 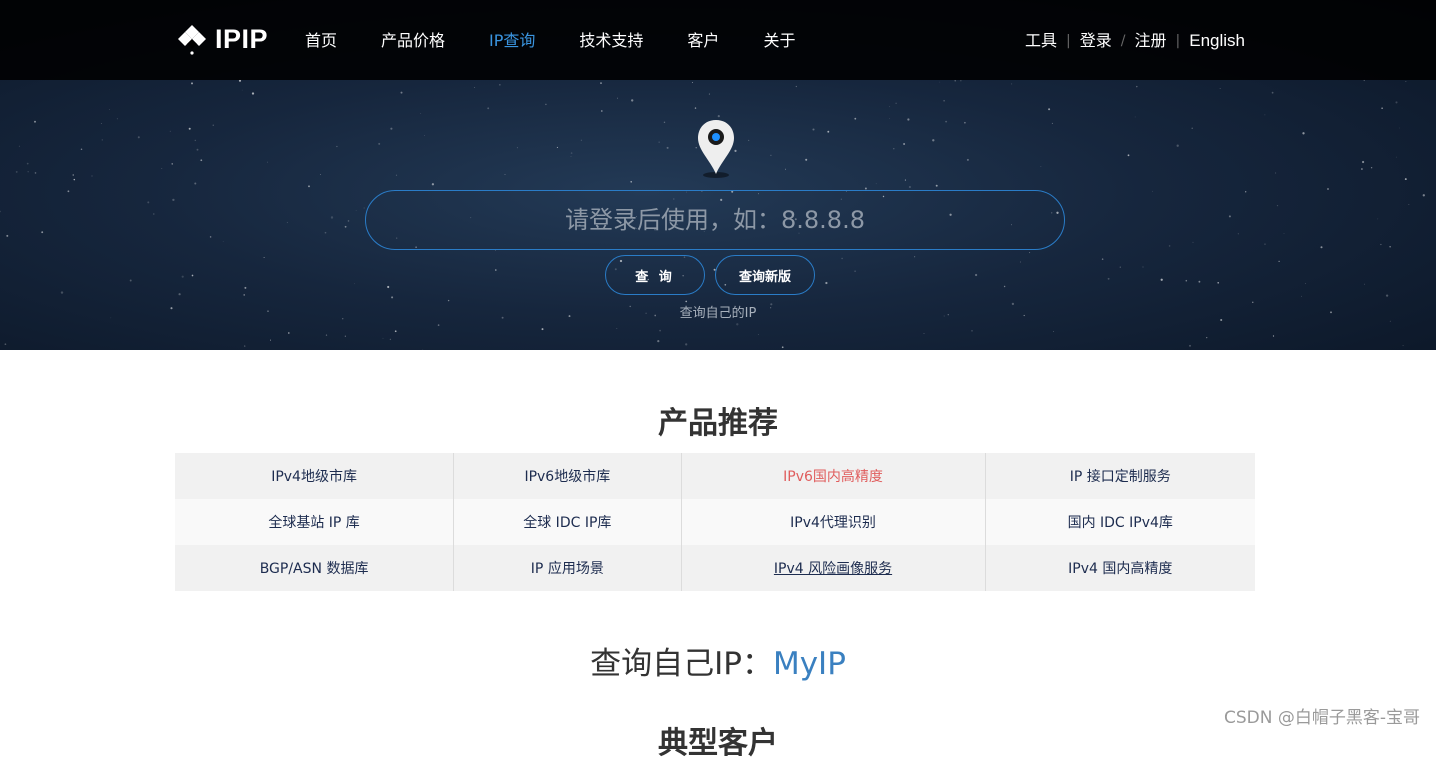 What do you see at coordinates (655, 275) in the screenshot?
I see `query-button: 查 询` at bounding box center [655, 275].